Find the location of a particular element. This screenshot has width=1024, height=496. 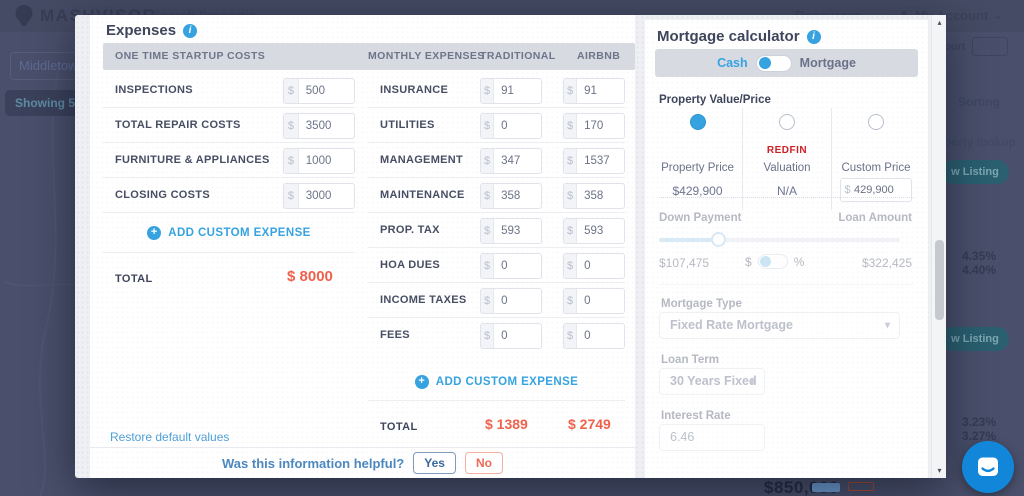

prop-tax-airbnb-input: $ is located at coordinates (594, 231).